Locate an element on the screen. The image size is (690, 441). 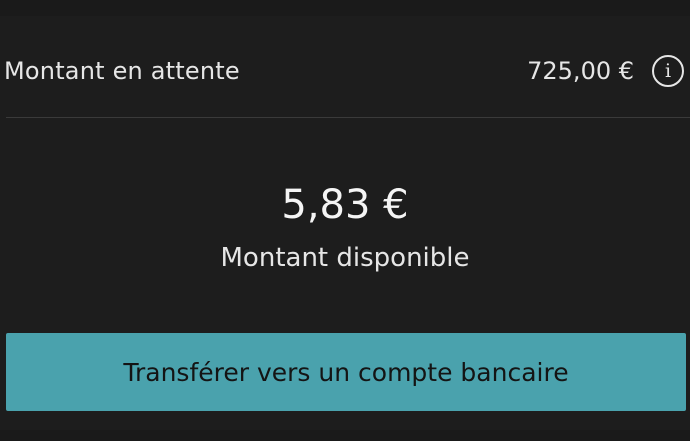
available-amount-label: Montant disponible is located at coordinates (345, 258).